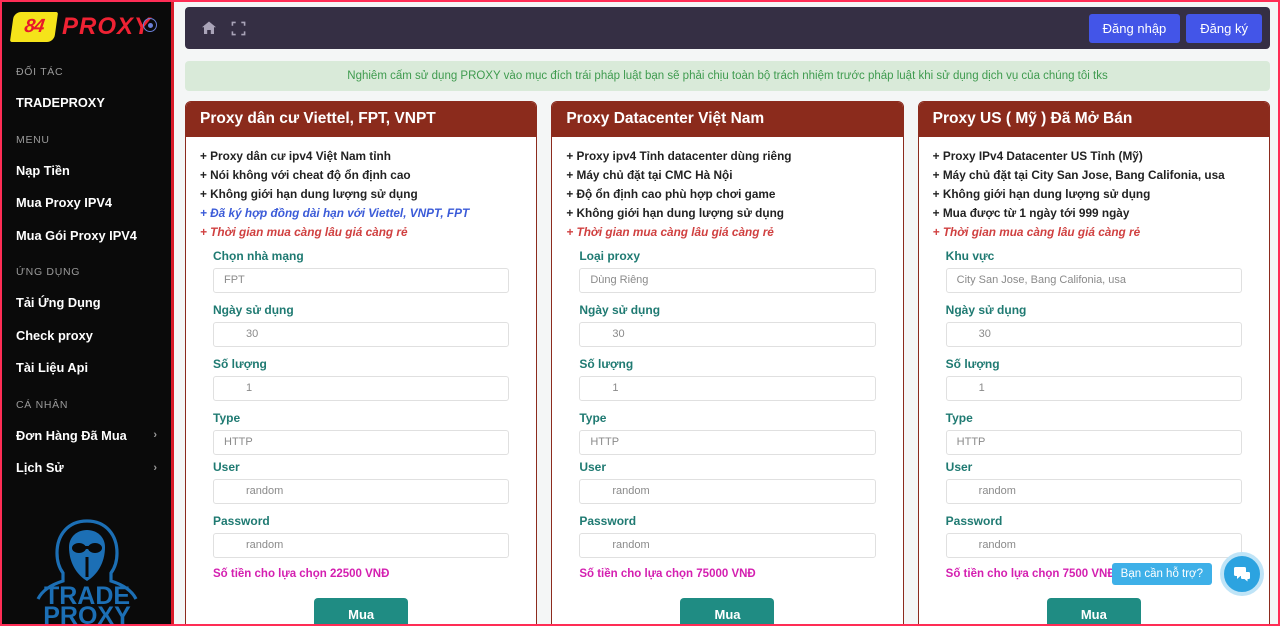 This screenshot has width=1280, height=626. I want to click on sidebar-section-title: MENU, so click(33, 139).